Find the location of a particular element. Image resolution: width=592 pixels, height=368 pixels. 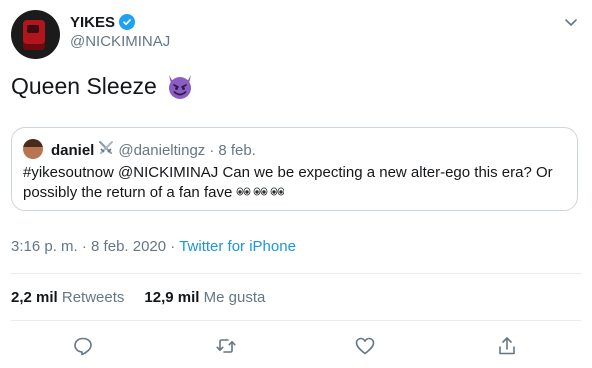

reply-button is located at coordinates (83, 346).